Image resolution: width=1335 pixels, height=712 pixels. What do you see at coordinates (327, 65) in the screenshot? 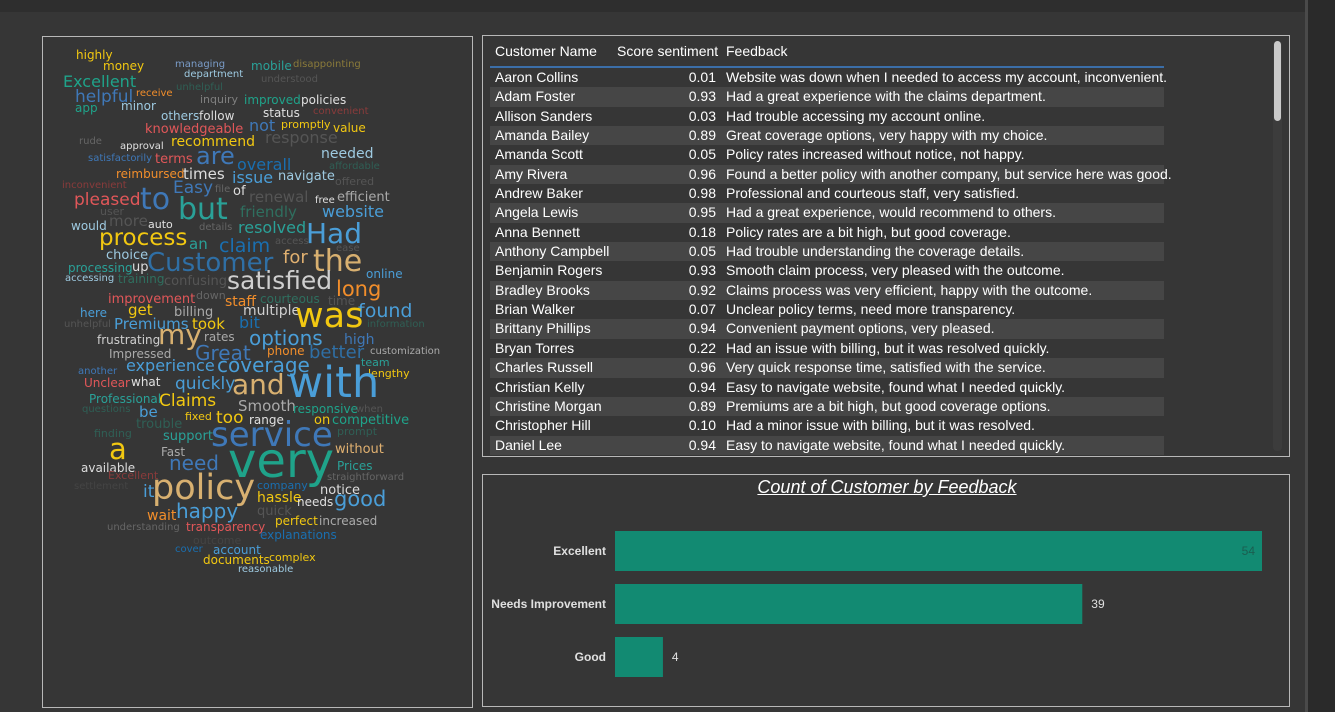
I see `word-cloud-word: disappointing` at bounding box center [327, 65].